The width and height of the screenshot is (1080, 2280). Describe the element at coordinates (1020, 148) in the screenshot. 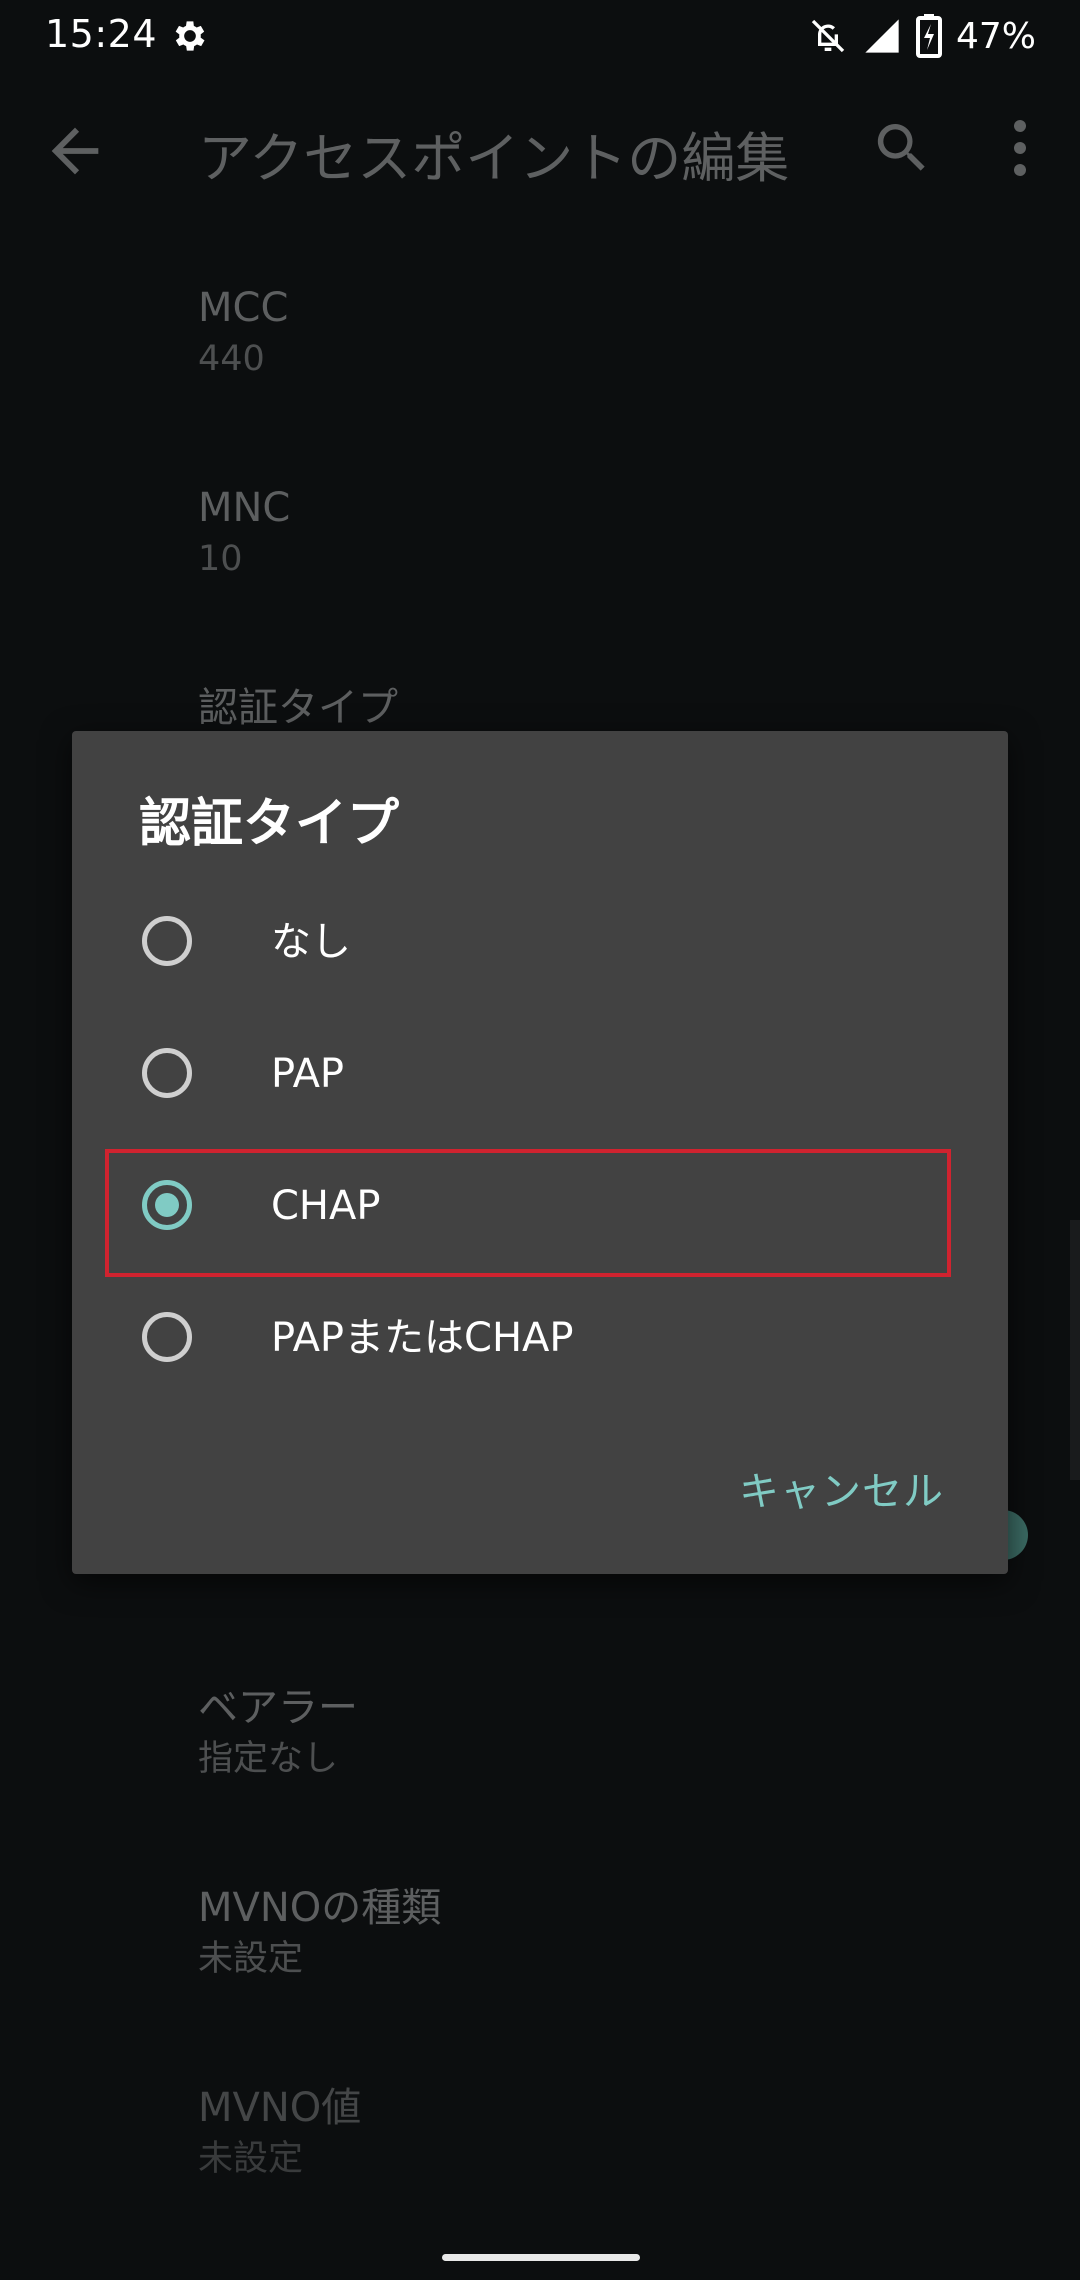

I see `more-vert-icon` at that location.